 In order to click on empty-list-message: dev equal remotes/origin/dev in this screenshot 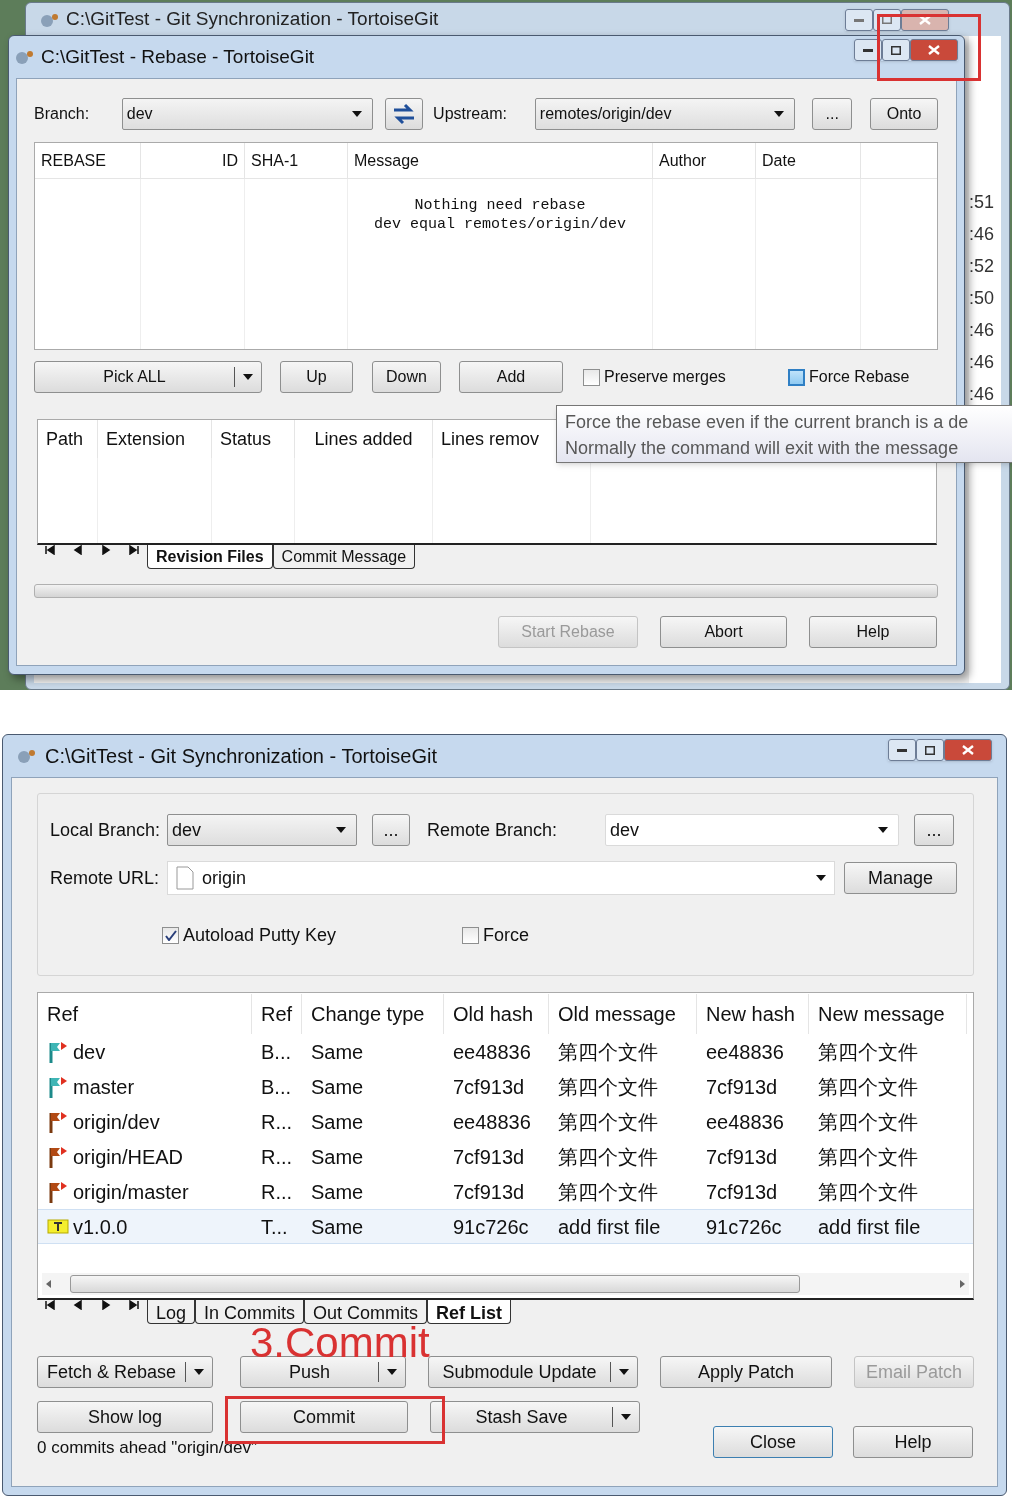, I will do `click(499, 224)`.